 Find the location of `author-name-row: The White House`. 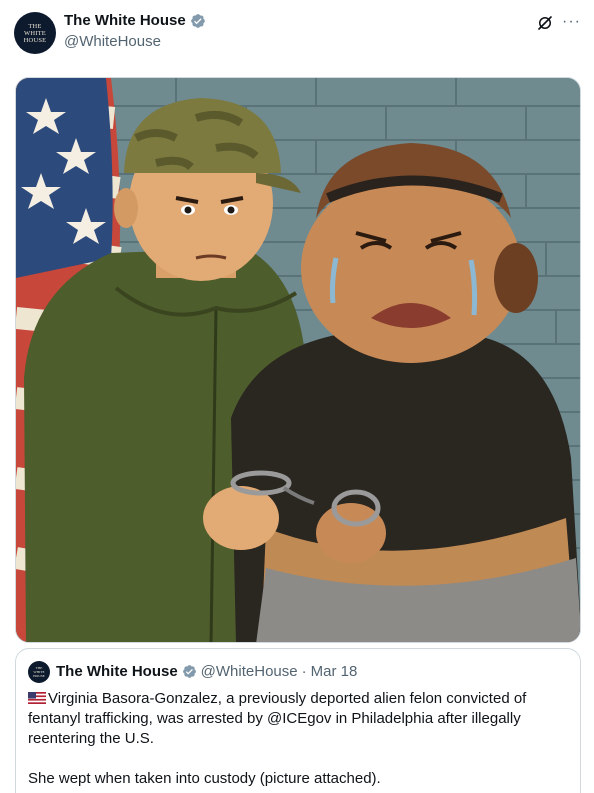

author-name-row: The White House is located at coordinates (135, 20).